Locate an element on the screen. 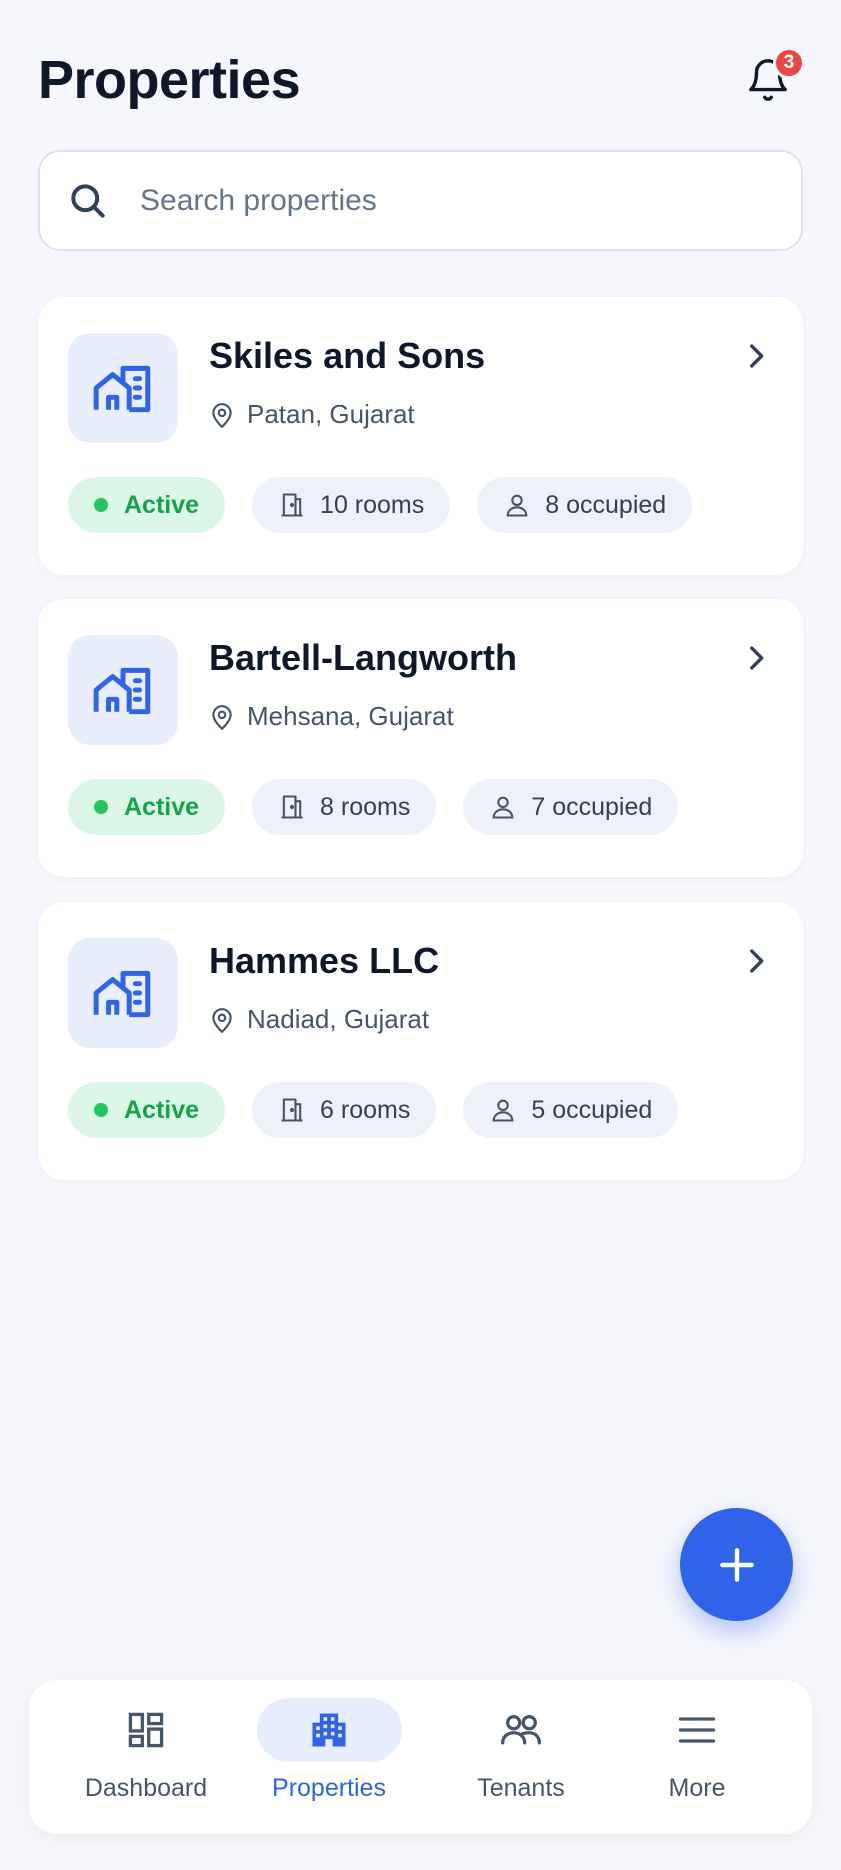 This screenshot has height=1870, width=841. building-icon is located at coordinates (329, 1730).